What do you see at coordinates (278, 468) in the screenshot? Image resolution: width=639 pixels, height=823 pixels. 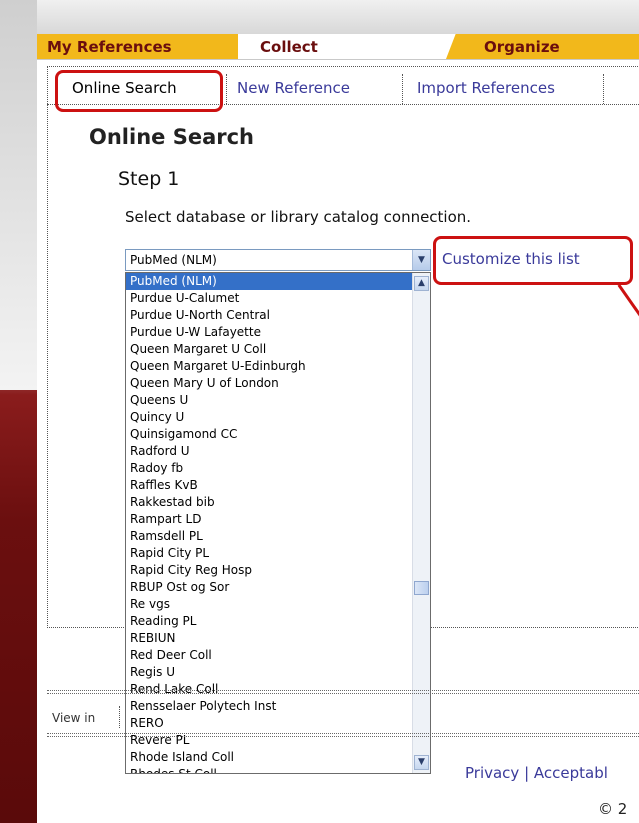 I see `dropdown-option: Radoy fb` at bounding box center [278, 468].